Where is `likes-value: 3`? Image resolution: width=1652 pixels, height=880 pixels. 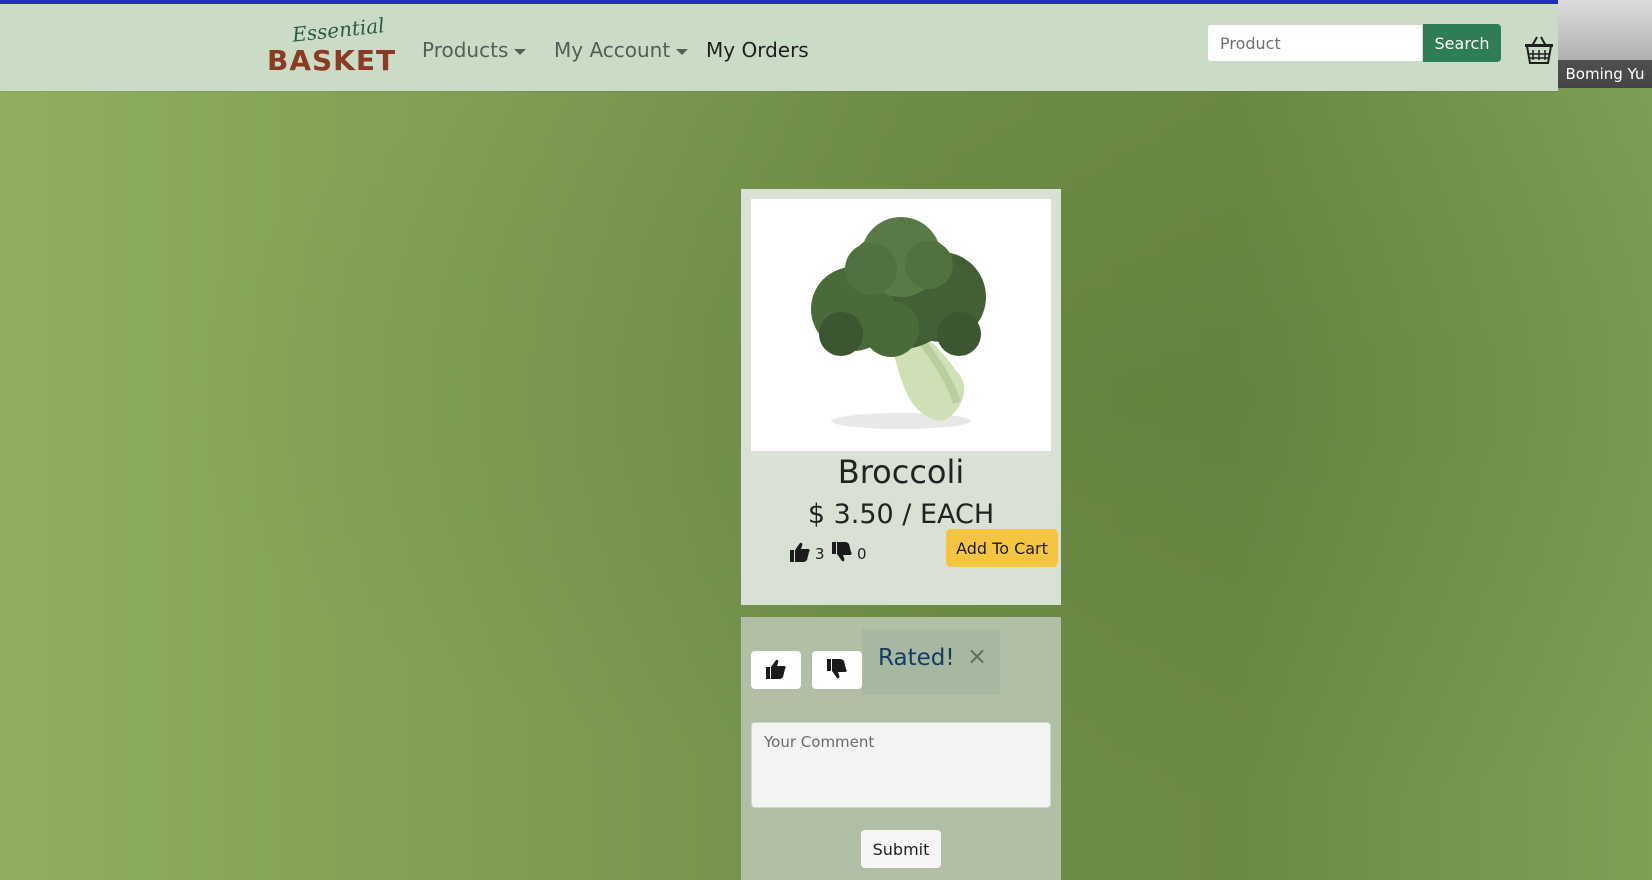 likes-value: 3 is located at coordinates (820, 554).